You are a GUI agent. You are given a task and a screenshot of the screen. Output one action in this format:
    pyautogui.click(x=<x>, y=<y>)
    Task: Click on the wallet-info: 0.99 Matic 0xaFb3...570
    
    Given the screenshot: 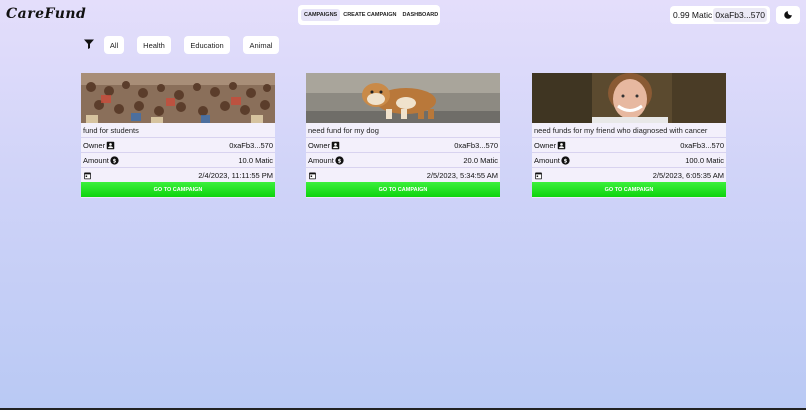 What is the action you would take?
    pyautogui.click(x=720, y=15)
    